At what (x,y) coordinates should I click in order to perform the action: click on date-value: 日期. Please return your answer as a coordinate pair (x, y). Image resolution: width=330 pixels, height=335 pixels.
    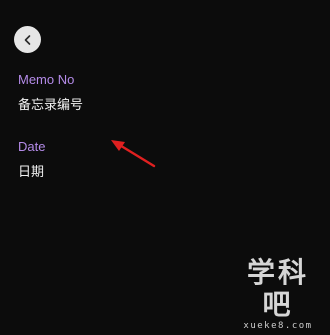
    Looking at the image, I should click on (31, 172).